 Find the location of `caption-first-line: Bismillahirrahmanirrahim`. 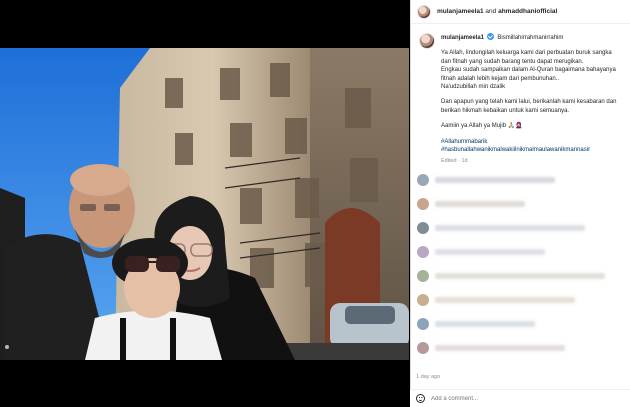

caption-first-line: Bismillahirrahmanirrahim is located at coordinates (530, 38).